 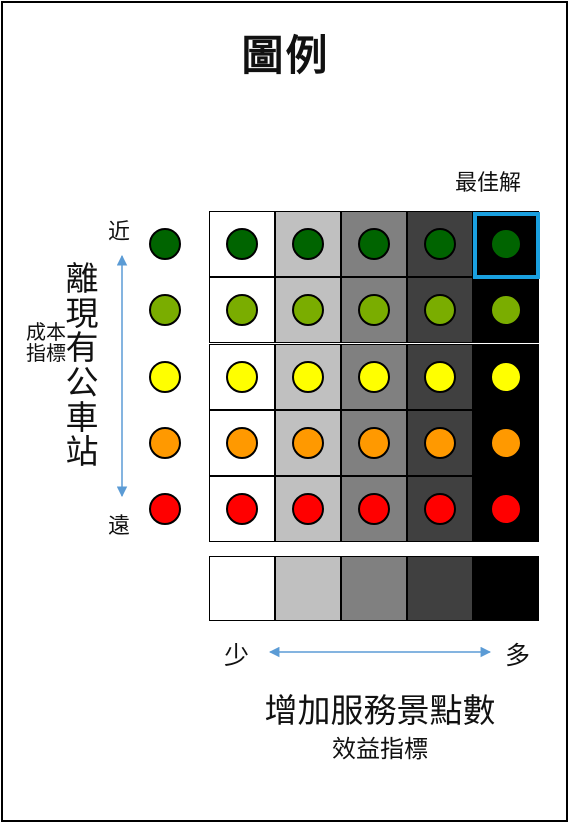 What do you see at coordinates (237, 655) in the screenshot?
I see `less-label: 少` at bounding box center [237, 655].